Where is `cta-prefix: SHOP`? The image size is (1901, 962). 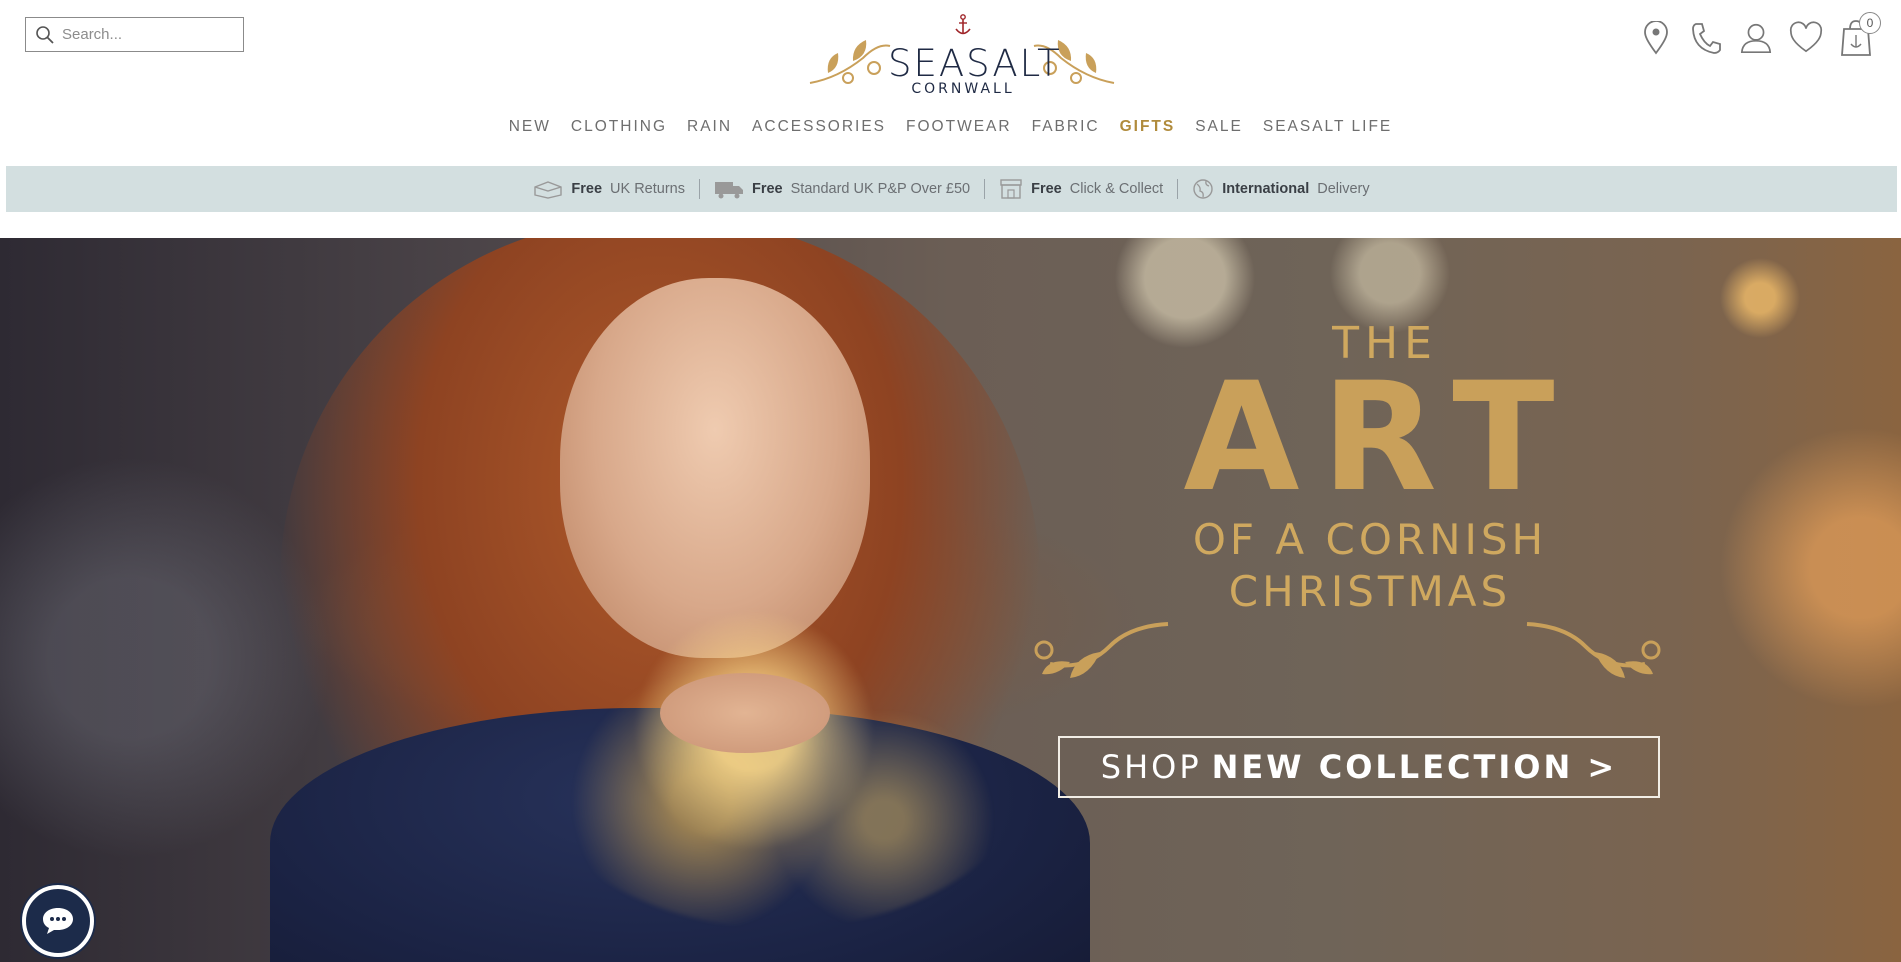
cta-prefix: SHOP is located at coordinates (1151, 767).